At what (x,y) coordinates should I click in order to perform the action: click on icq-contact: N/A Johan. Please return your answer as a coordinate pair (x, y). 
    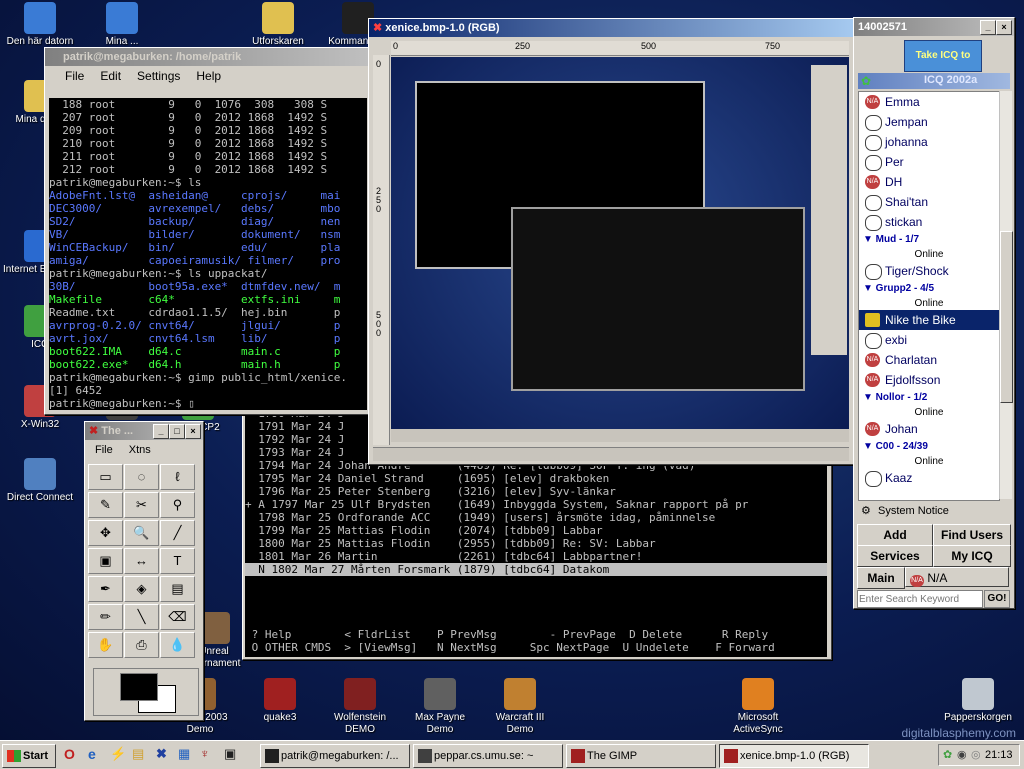
    Looking at the image, I should click on (929, 429).